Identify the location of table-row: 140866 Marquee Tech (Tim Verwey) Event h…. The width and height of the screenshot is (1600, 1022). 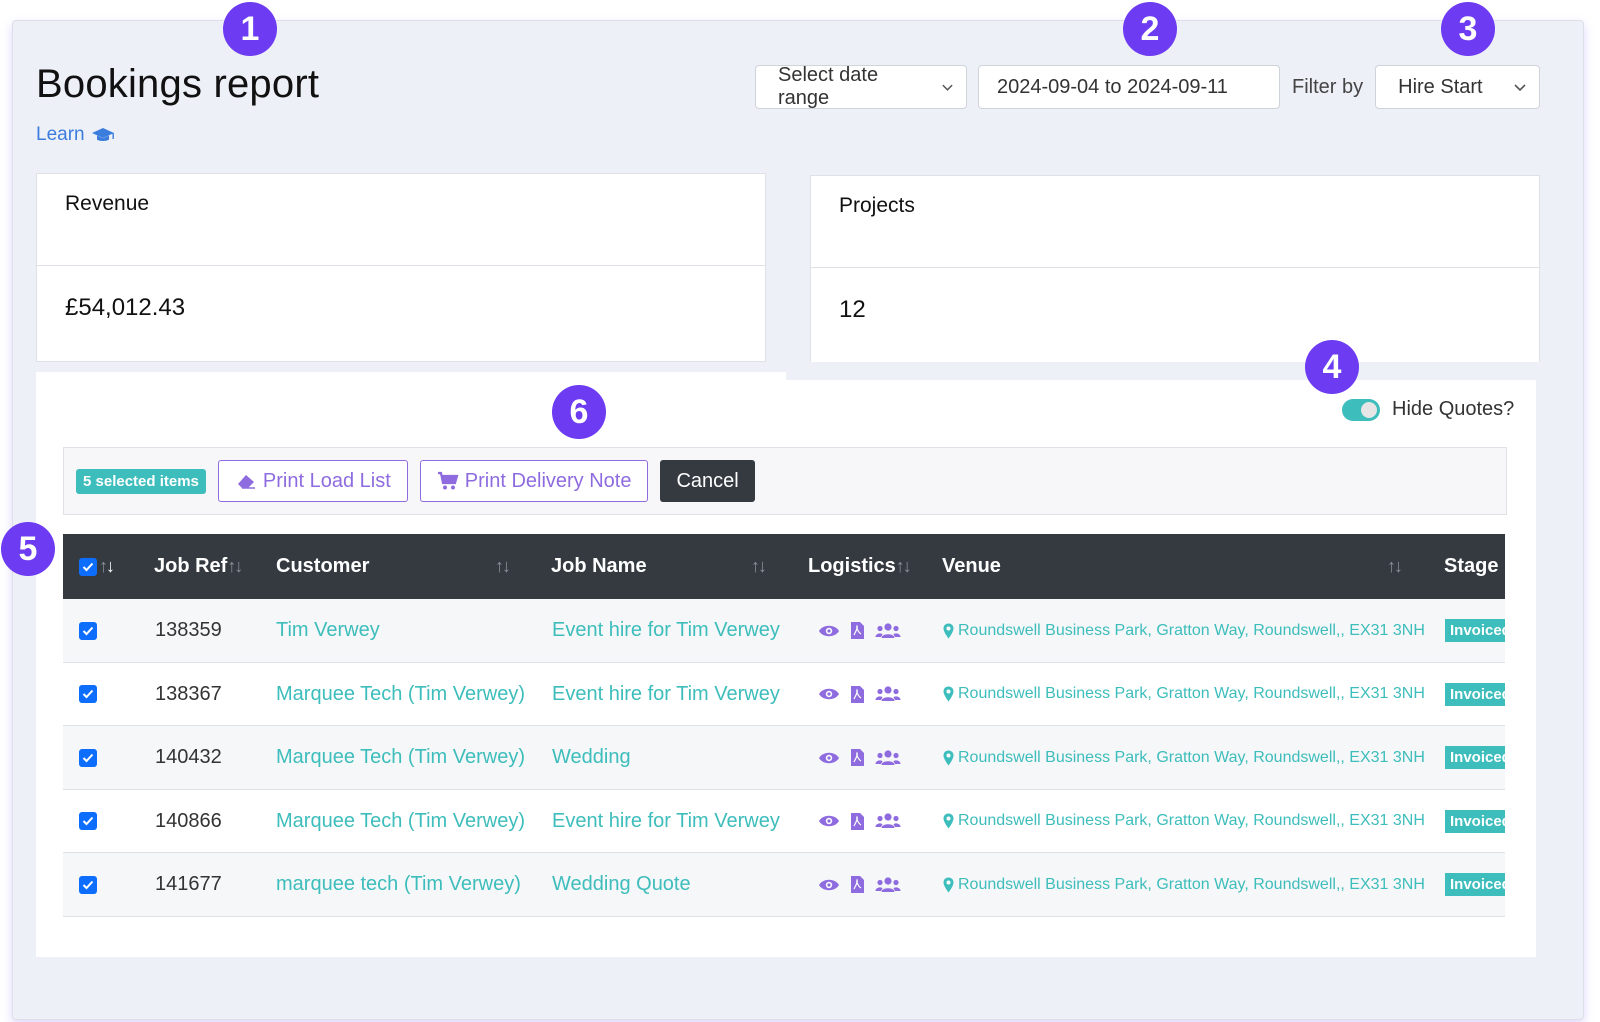
(784, 821).